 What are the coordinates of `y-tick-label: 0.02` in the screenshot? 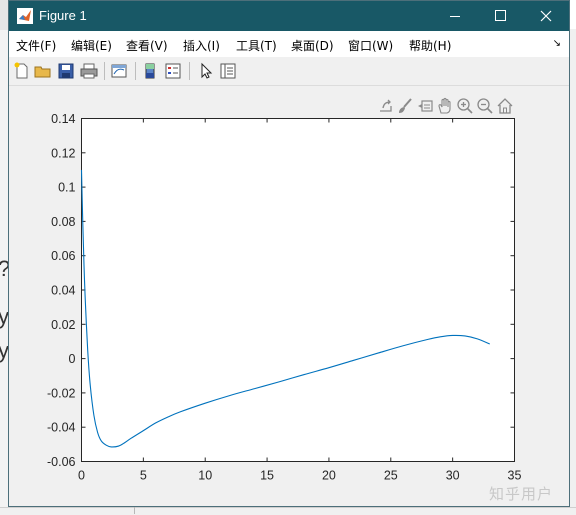 It's located at (63, 325).